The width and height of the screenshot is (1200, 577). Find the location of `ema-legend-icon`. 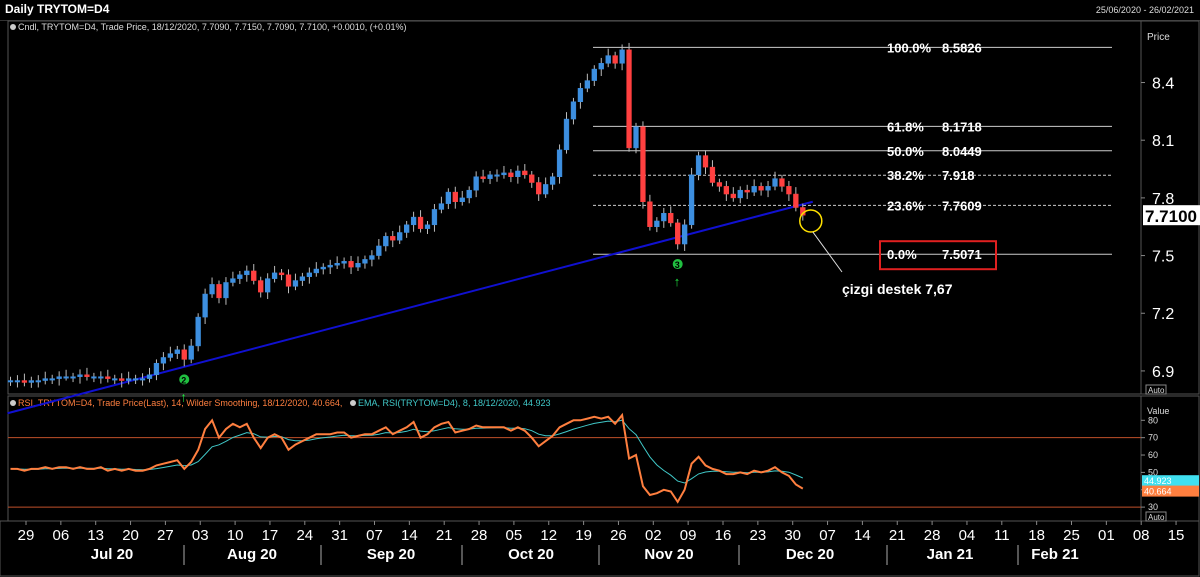

ema-legend-icon is located at coordinates (353, 403).